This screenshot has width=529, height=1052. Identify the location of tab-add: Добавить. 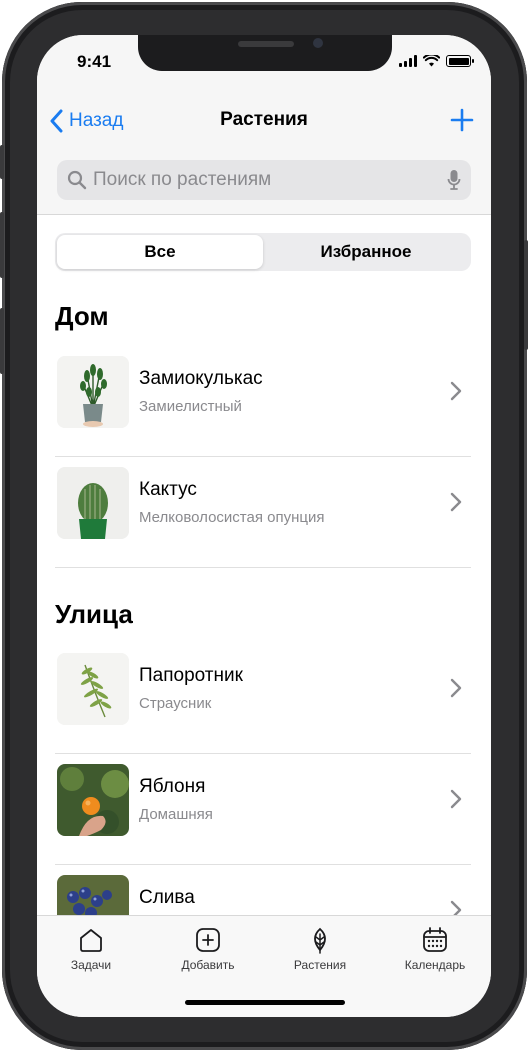
(208, 949).